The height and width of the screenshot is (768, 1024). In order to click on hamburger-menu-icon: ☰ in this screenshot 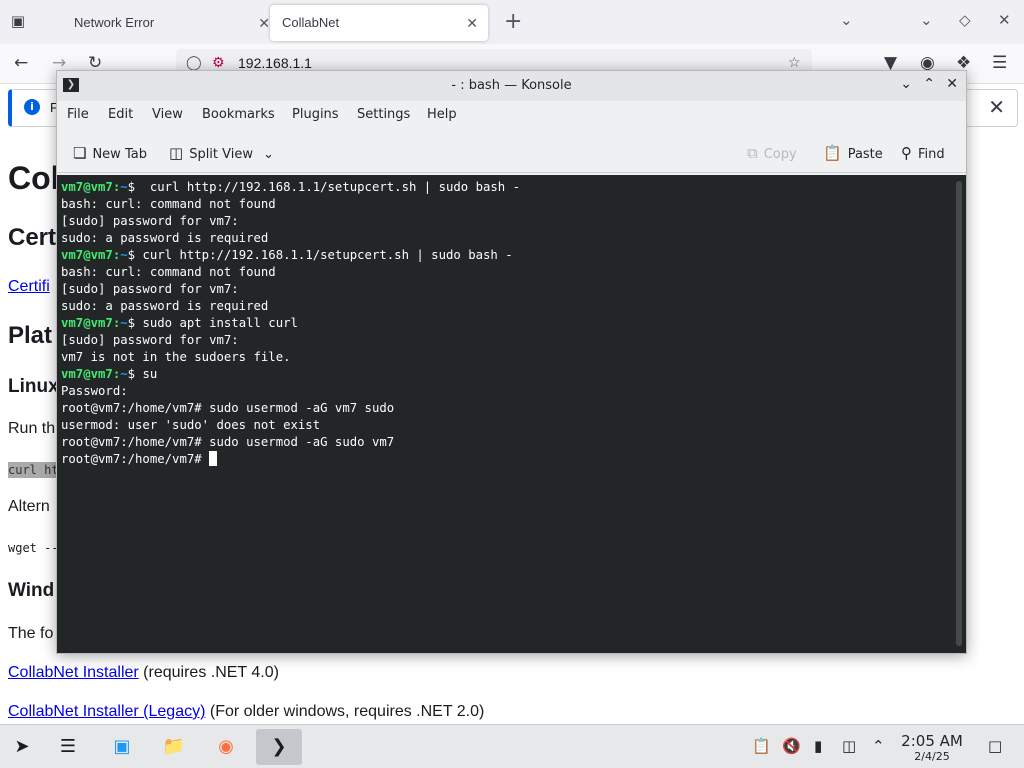, I will do `click(999, 63)`.